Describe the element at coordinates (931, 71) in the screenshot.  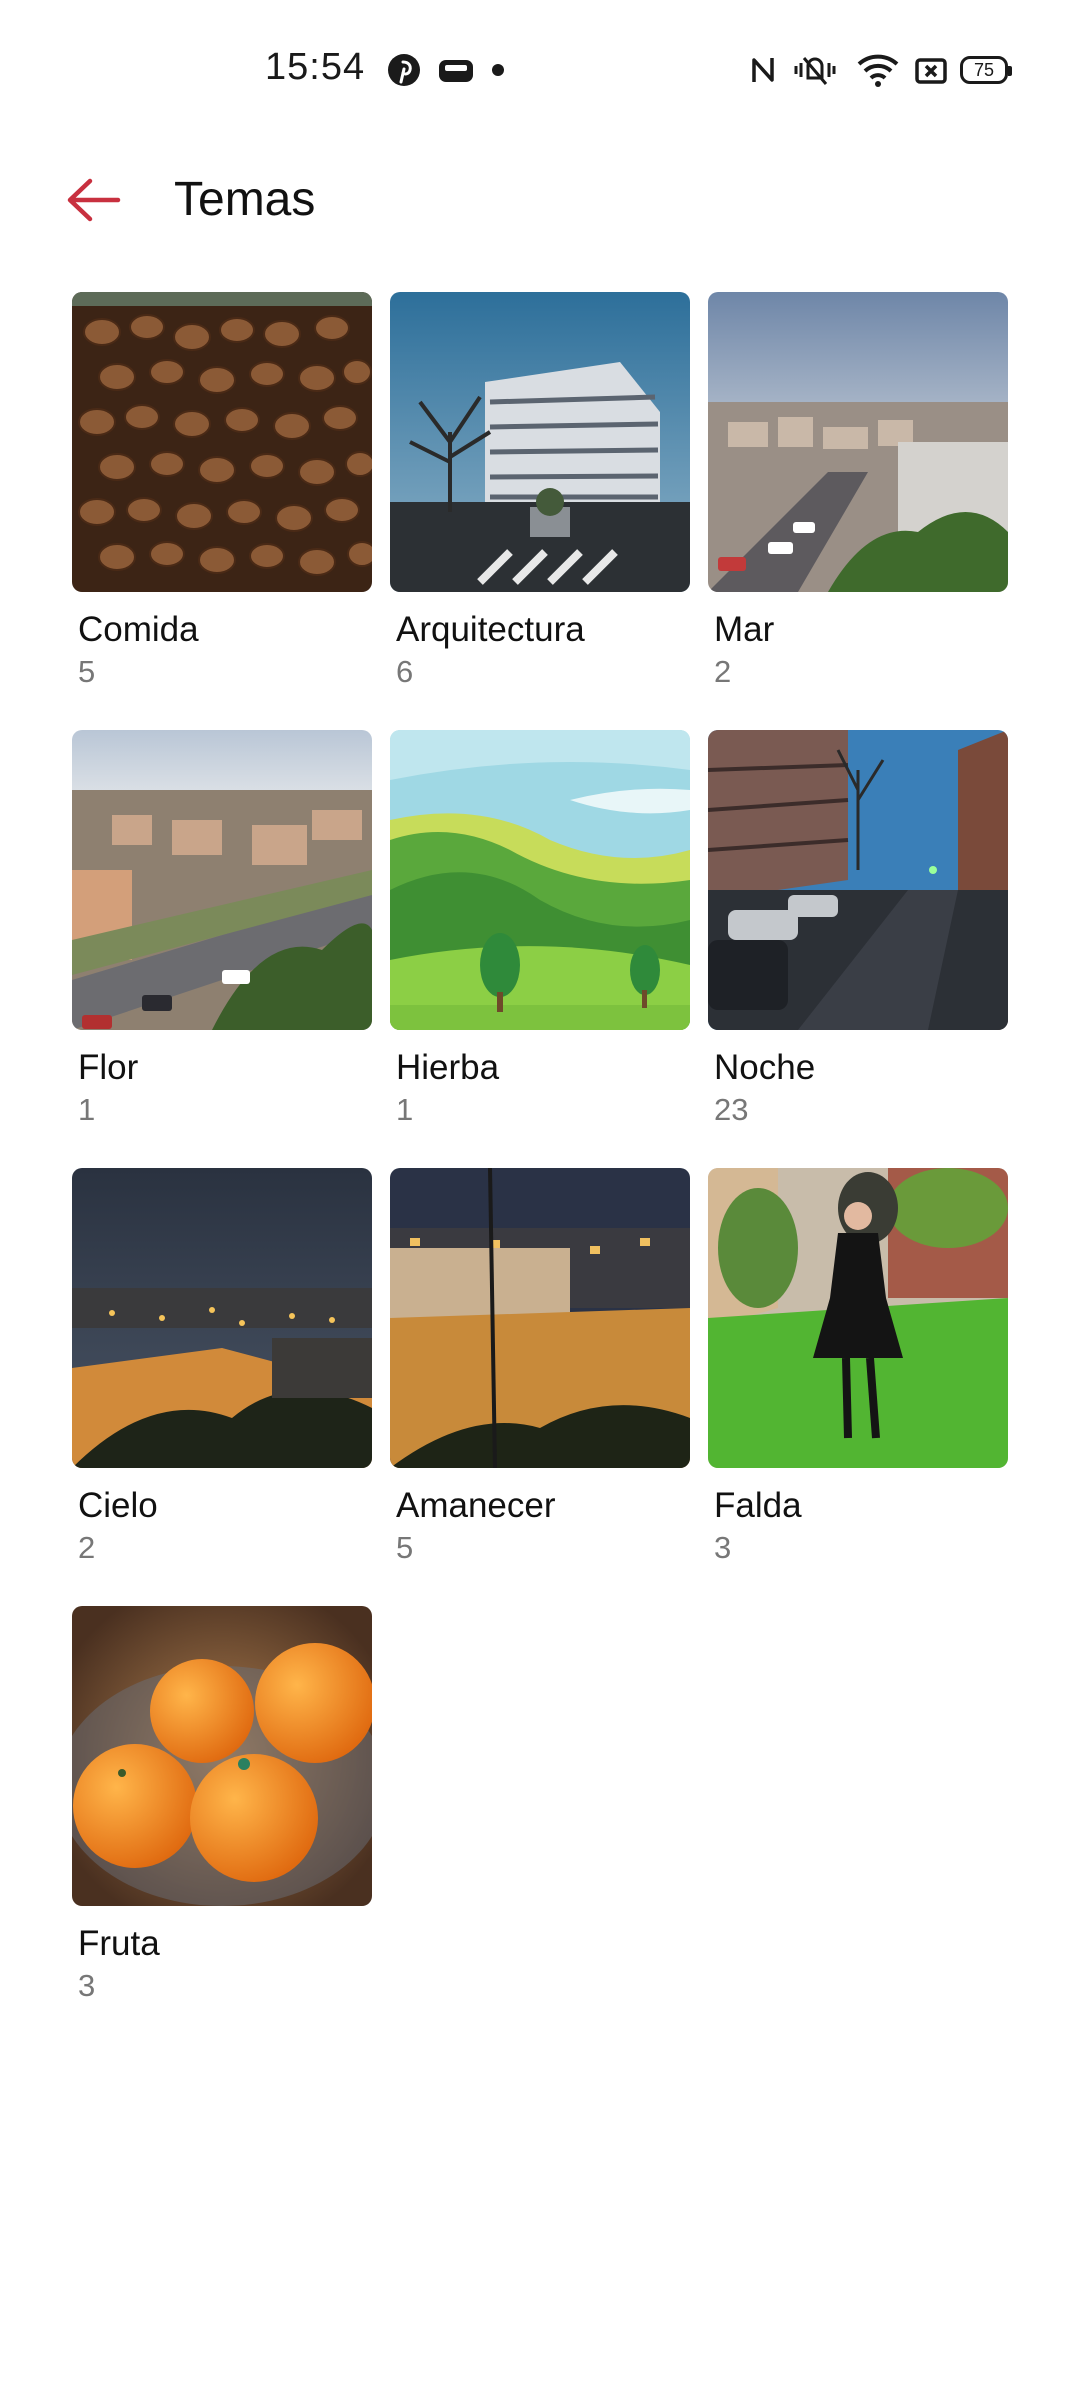
I see `no-sim-icon` at that location.